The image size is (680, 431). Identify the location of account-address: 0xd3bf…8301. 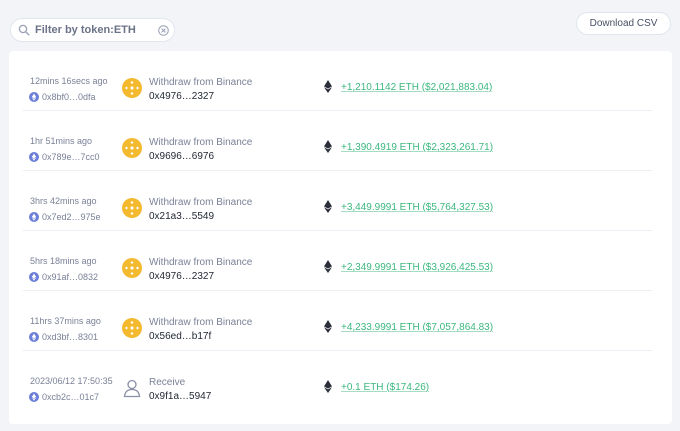
(70, 337).